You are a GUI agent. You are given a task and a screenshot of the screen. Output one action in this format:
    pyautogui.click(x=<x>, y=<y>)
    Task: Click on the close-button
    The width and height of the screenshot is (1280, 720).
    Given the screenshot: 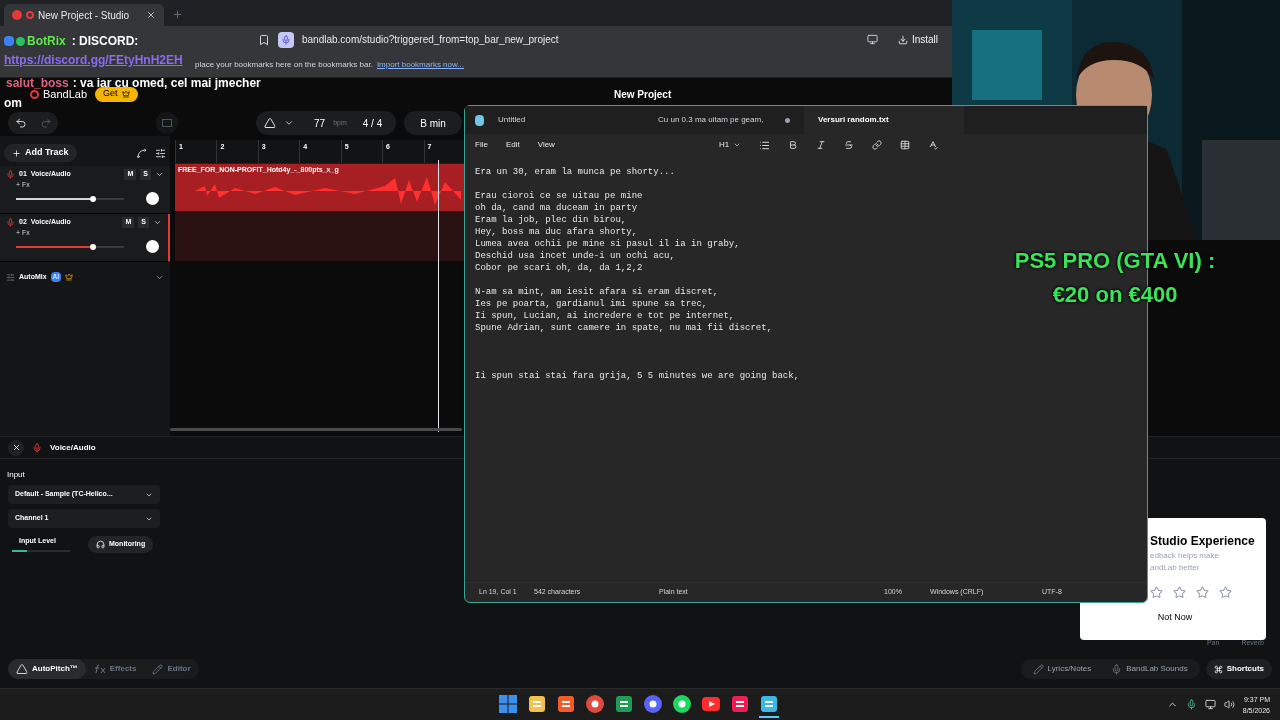 What is the action you would take?
    pyautogui.click(x=16, y=447)
    